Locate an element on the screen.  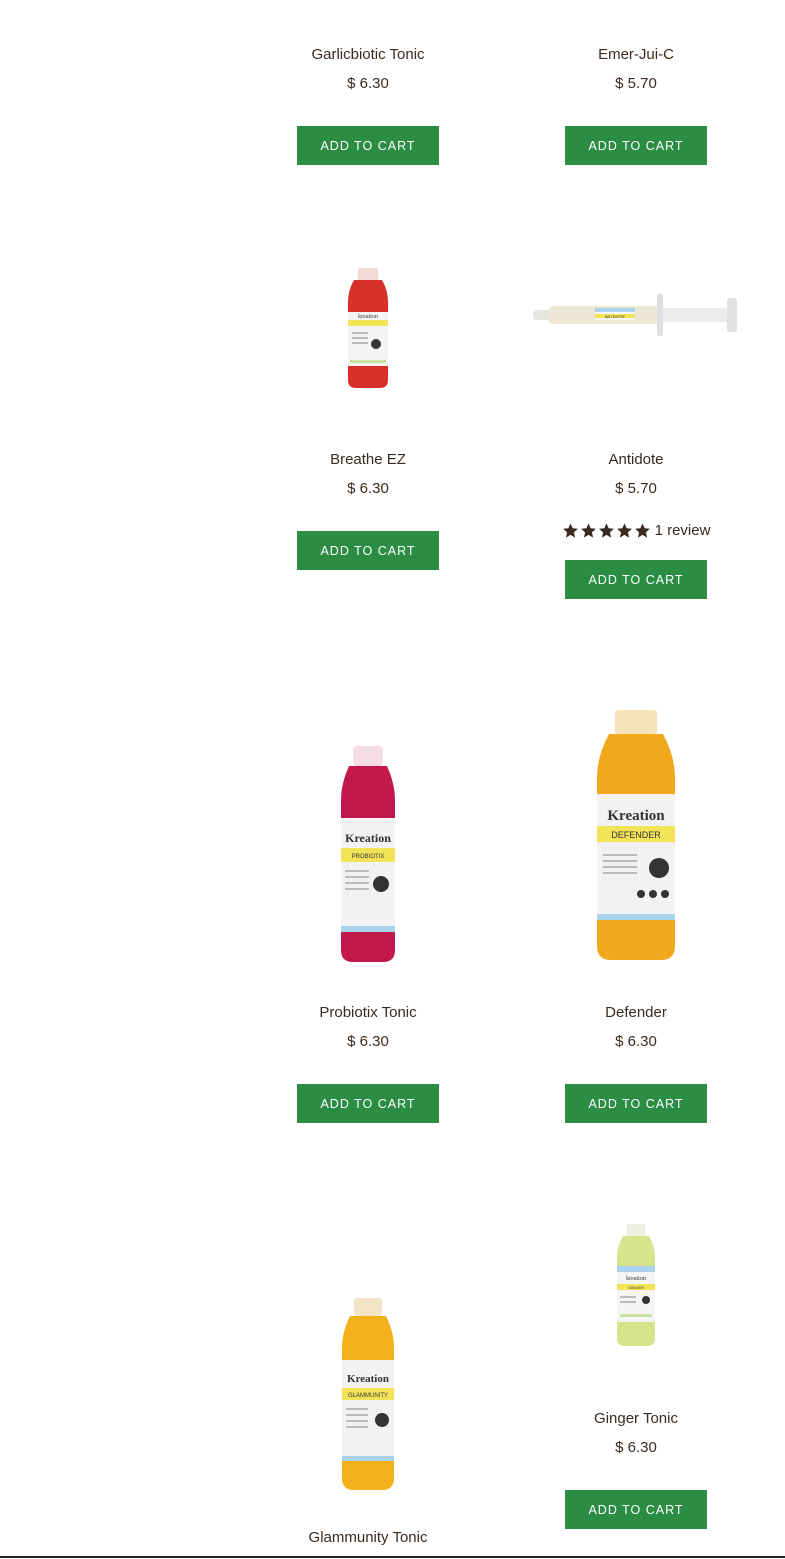
product-name: Breathe EZ is located at coordinates (368, 459).